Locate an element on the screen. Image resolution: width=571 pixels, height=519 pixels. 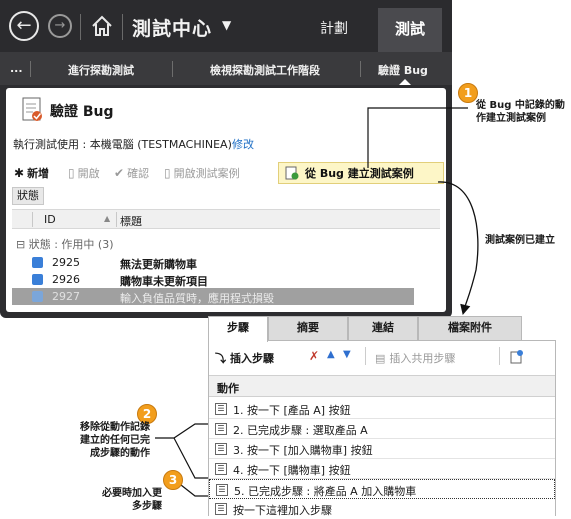
new-button: ✱ 新增 is located at coordinates (31, 173).